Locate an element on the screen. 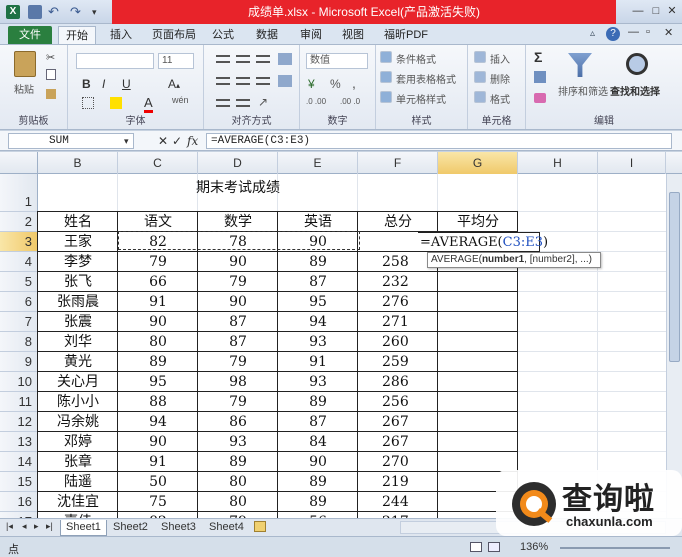 The height and width of the screenshot is (557, 682). zoom-level: 136% is located at coordinates (534, 547).